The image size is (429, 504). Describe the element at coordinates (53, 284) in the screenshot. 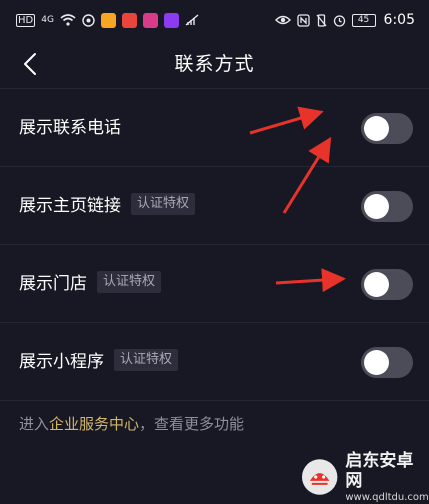

I see `setting-label-text: 展示门店` at that location.